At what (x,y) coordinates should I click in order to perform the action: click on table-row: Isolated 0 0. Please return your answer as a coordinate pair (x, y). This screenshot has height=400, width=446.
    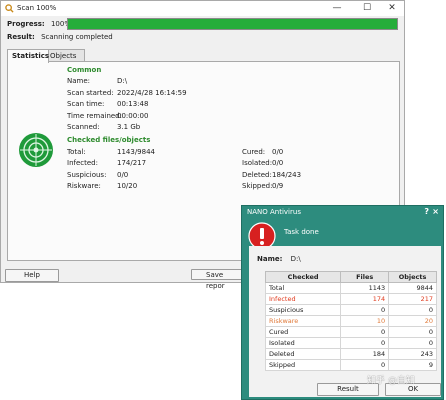
    Looking at the image, I should click on (350, 343).